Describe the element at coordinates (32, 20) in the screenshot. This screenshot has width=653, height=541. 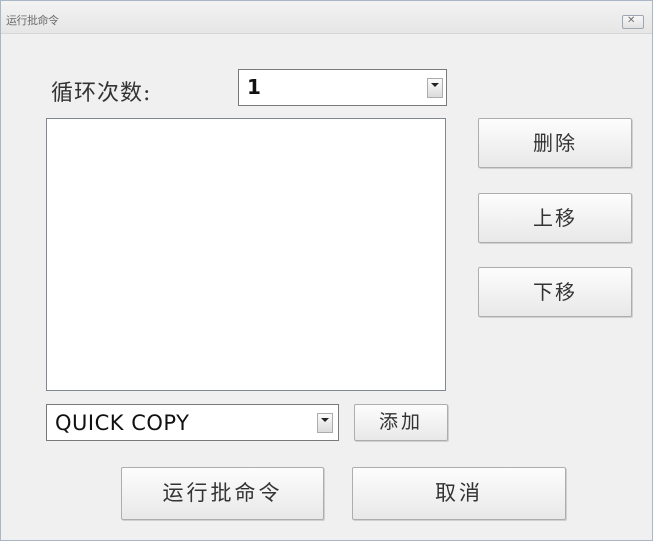
I see `window-title: 运行批命令` at that location.